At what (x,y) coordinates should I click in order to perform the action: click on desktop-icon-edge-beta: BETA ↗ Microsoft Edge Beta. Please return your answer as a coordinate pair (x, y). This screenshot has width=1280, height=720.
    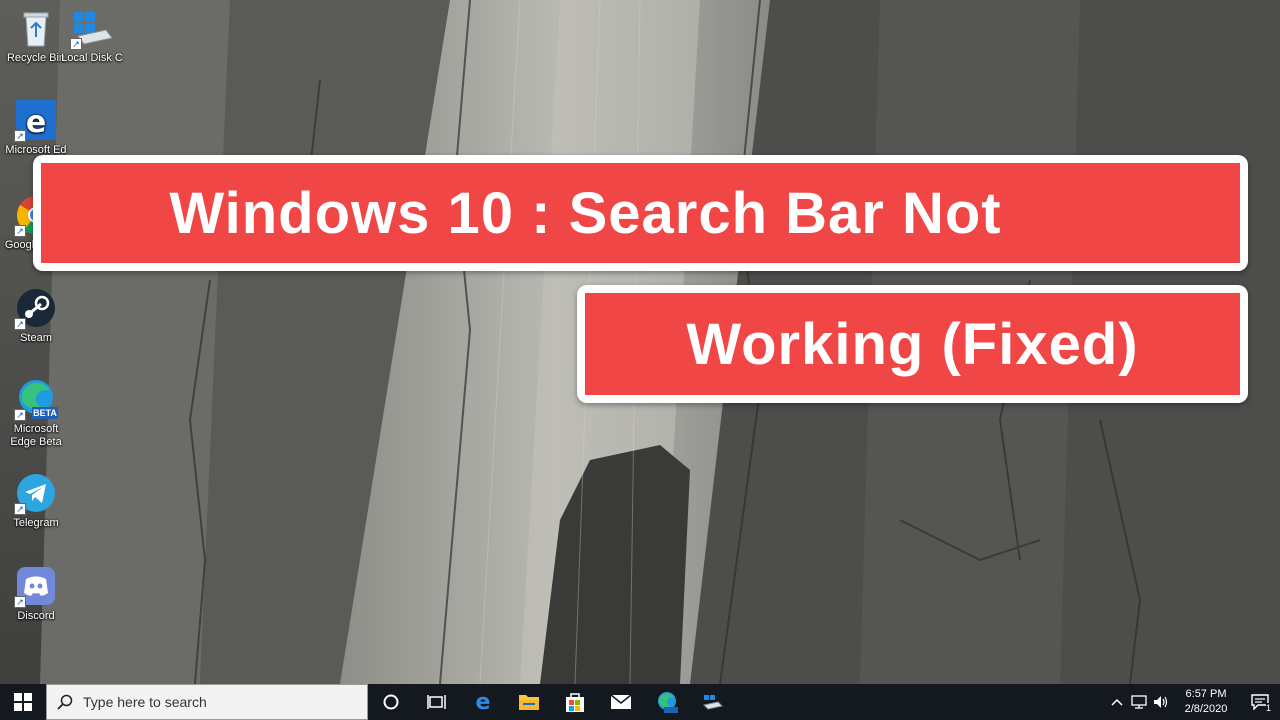
    Looking at the image, I should click on (36, 413).